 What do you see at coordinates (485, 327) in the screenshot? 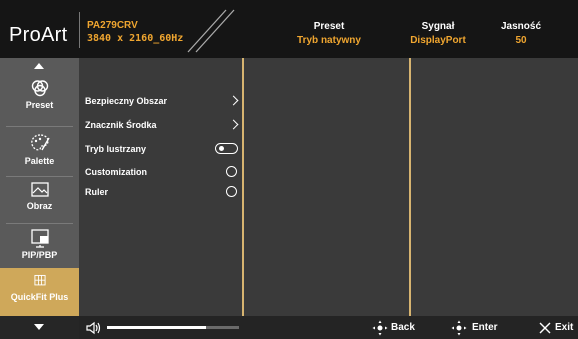
I see `enter-label: Enter` at bounding box center [485, 327].